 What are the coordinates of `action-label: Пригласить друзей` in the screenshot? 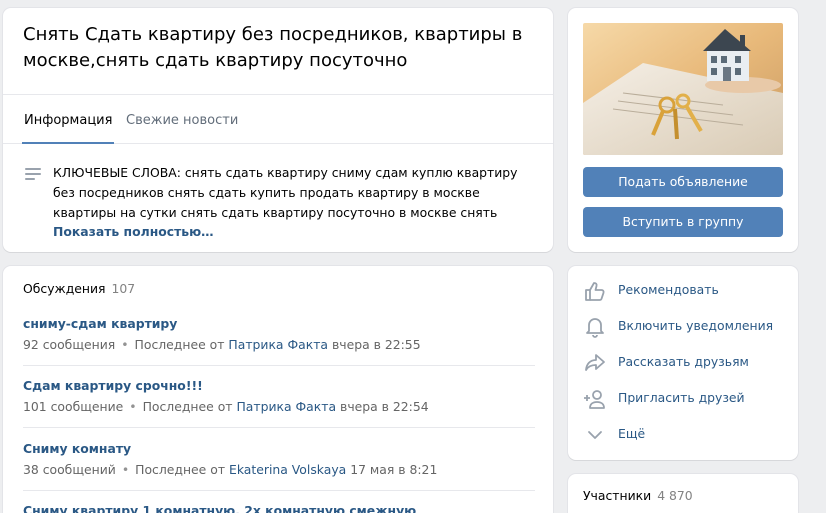 It's located at (681, 397).